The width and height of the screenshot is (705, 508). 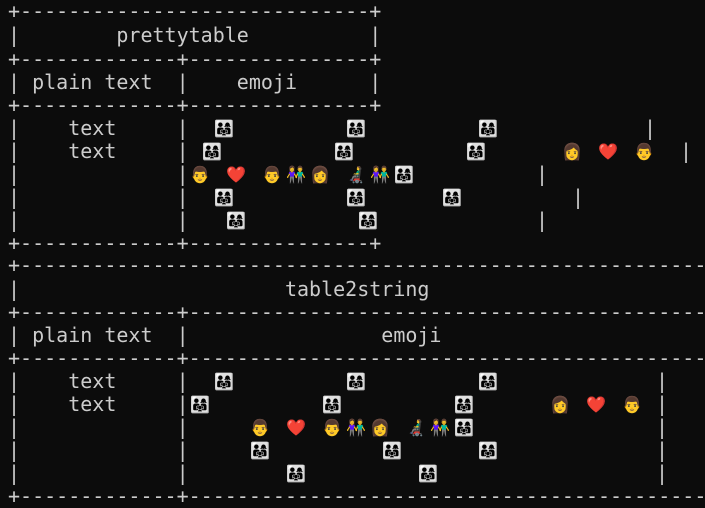 I want to click on table2-header-row: | plain text | emoji |, so click(x=356, y=335).